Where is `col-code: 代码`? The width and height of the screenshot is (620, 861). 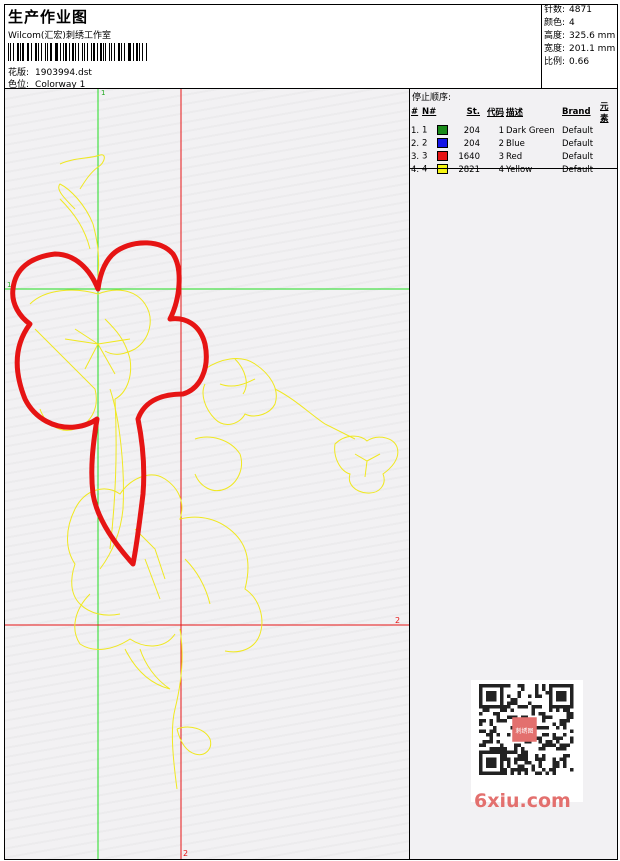 col-code: 代码 is located at coordinates (495, 113).